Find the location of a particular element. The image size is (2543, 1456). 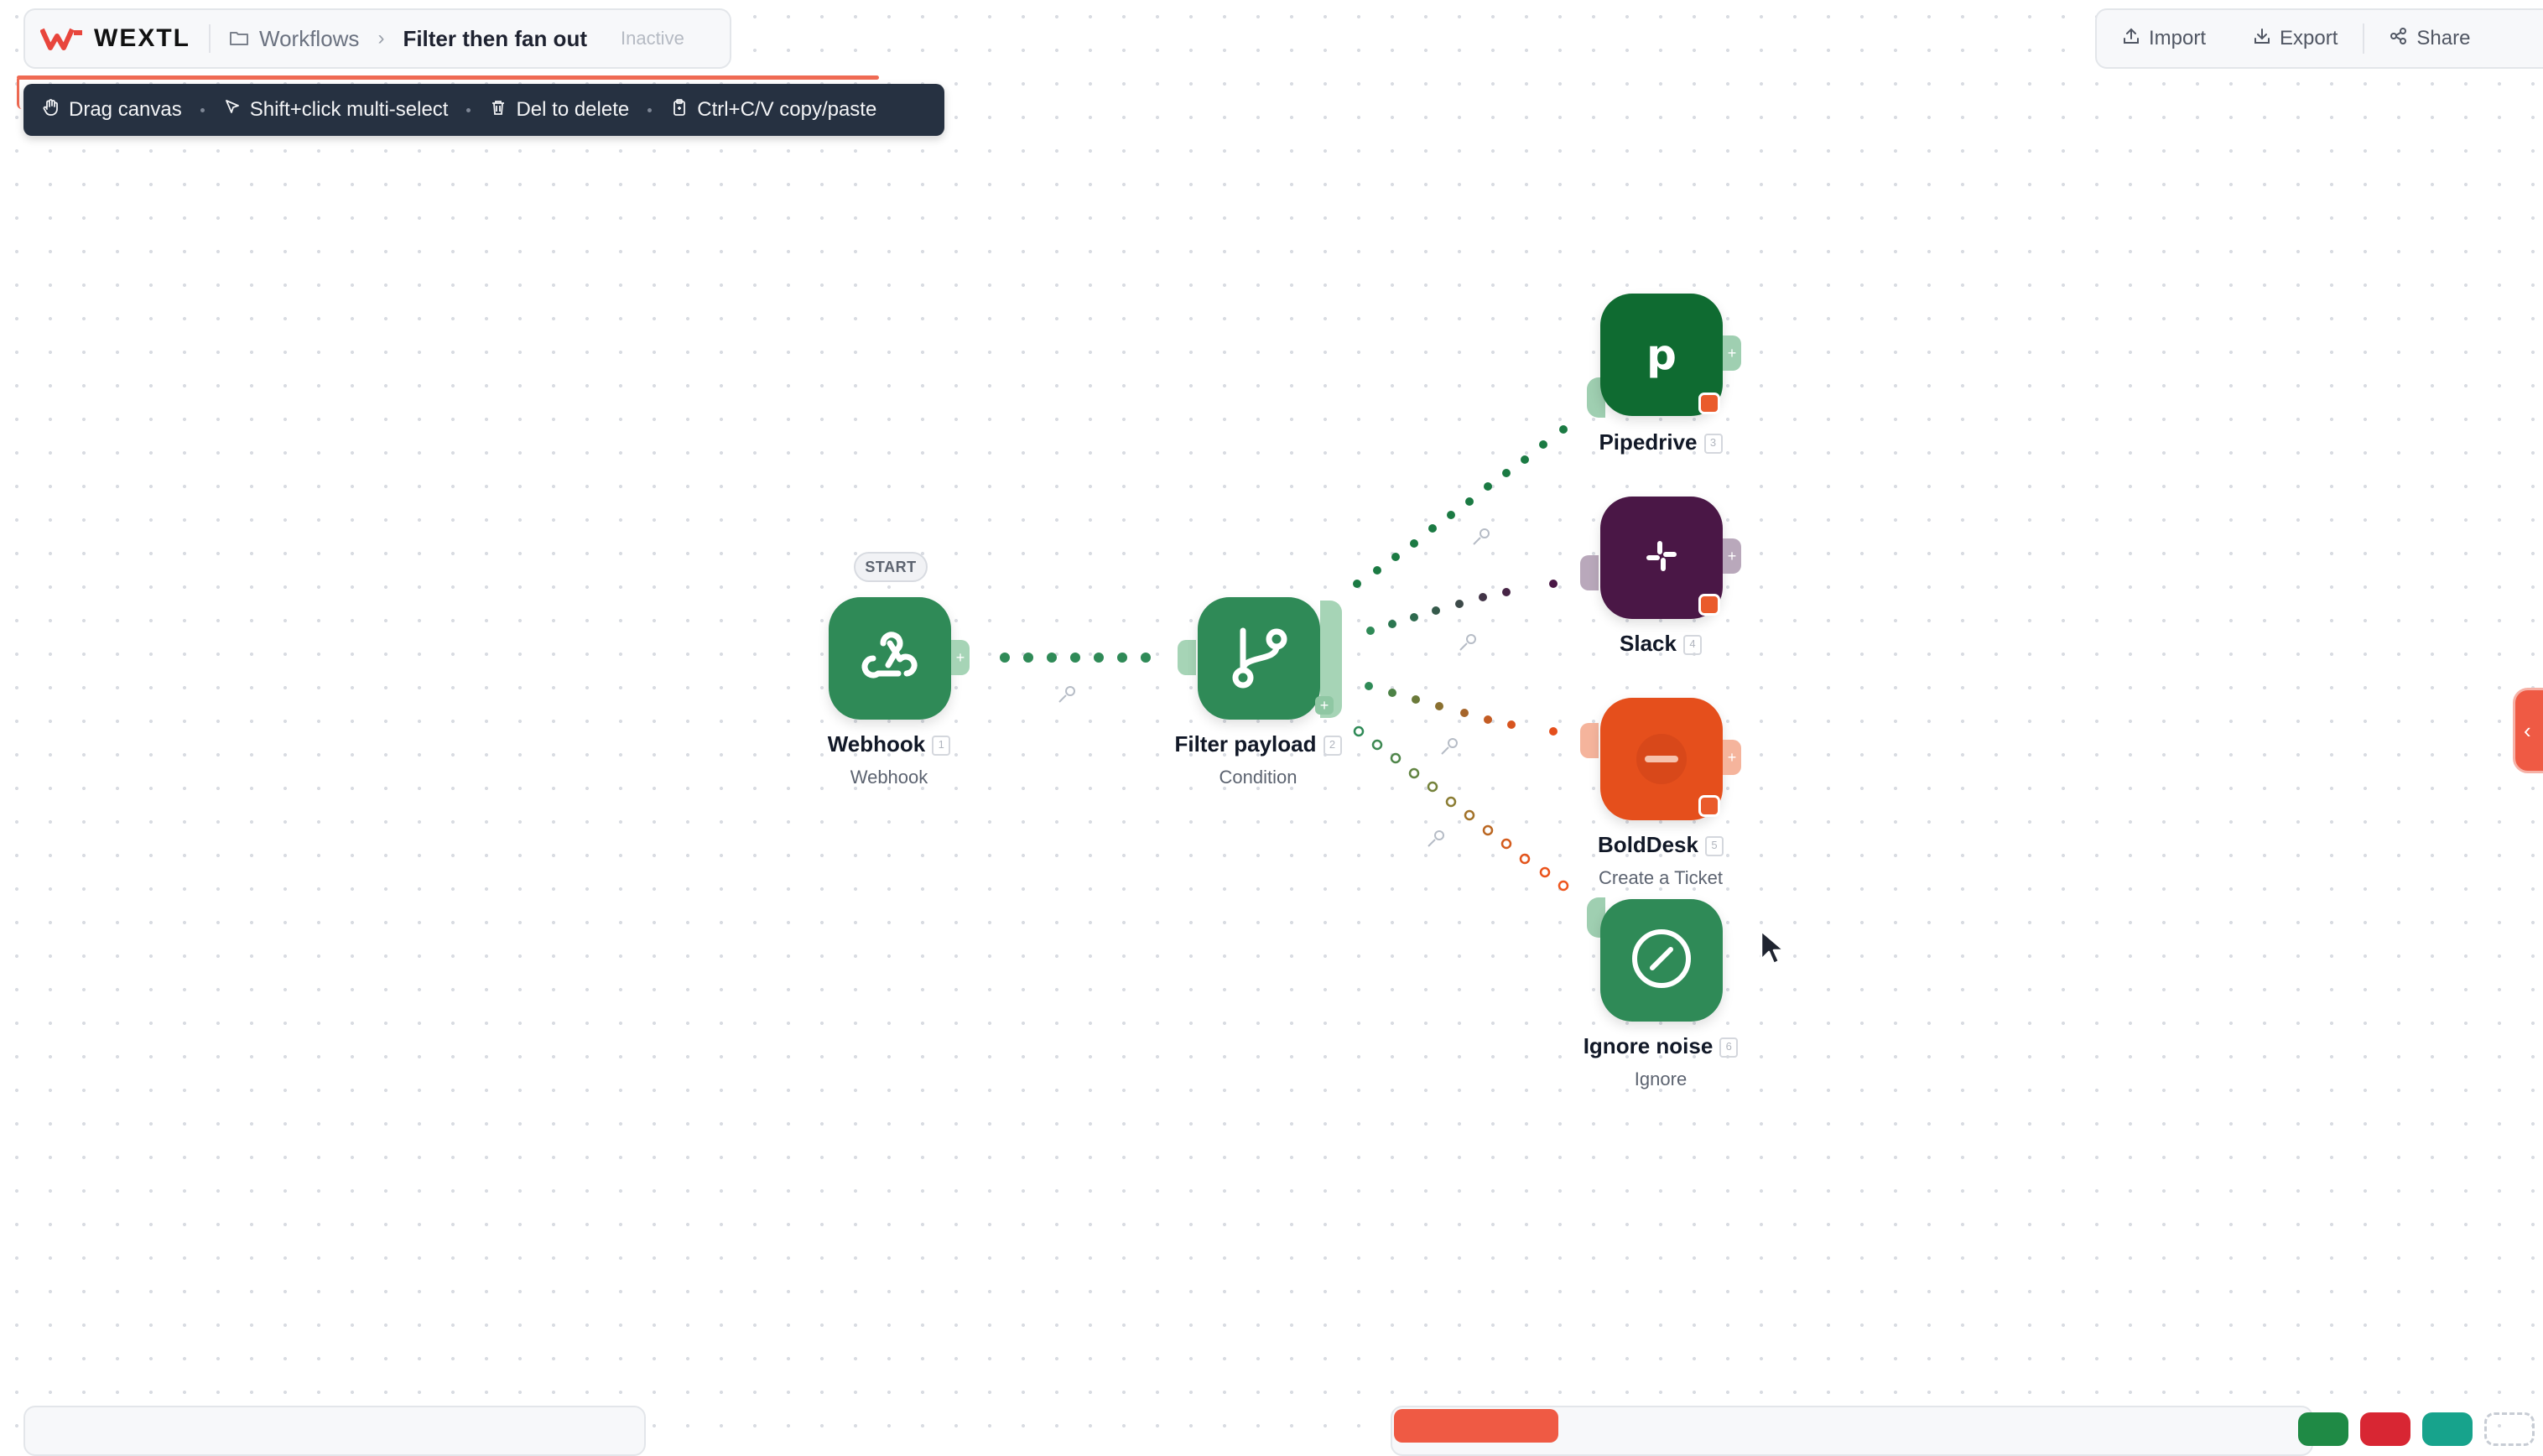

add-branch-button: + is located at coordinates (1324, 705).